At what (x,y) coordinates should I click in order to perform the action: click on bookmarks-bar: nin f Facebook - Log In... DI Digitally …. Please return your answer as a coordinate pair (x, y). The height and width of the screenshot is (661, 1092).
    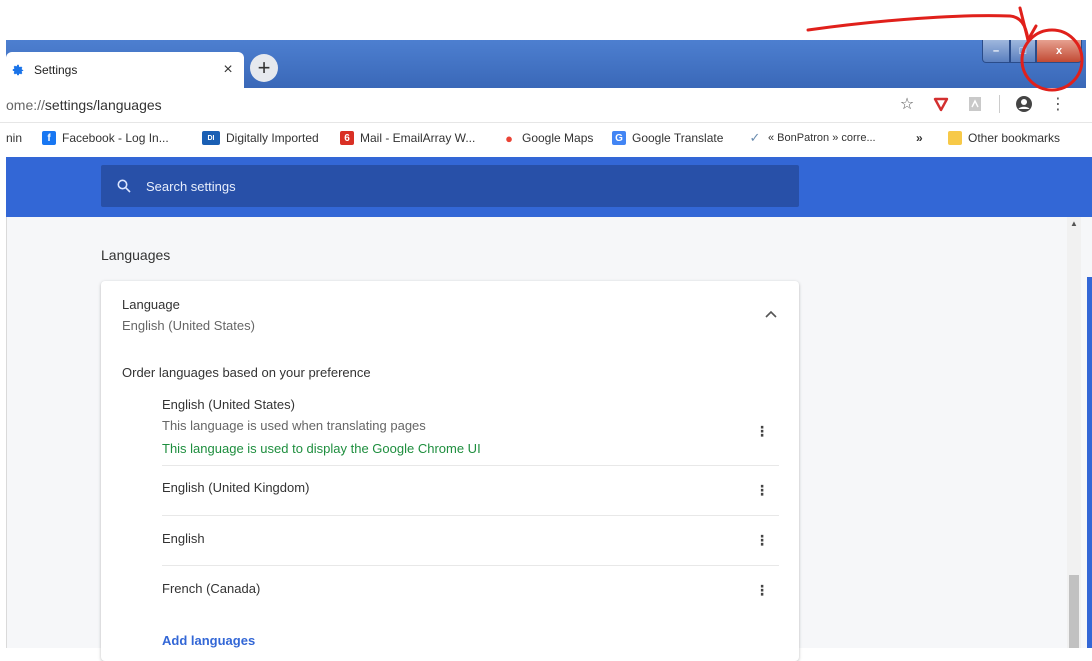
    Looking at the image, I should click on (546, 138).